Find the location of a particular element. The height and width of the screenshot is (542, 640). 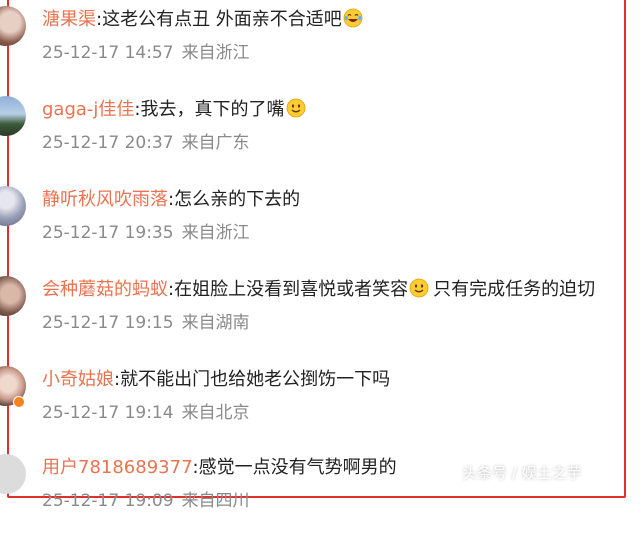

comment-text: 怎么亲的下去的 is located at coordinates (237, 199).